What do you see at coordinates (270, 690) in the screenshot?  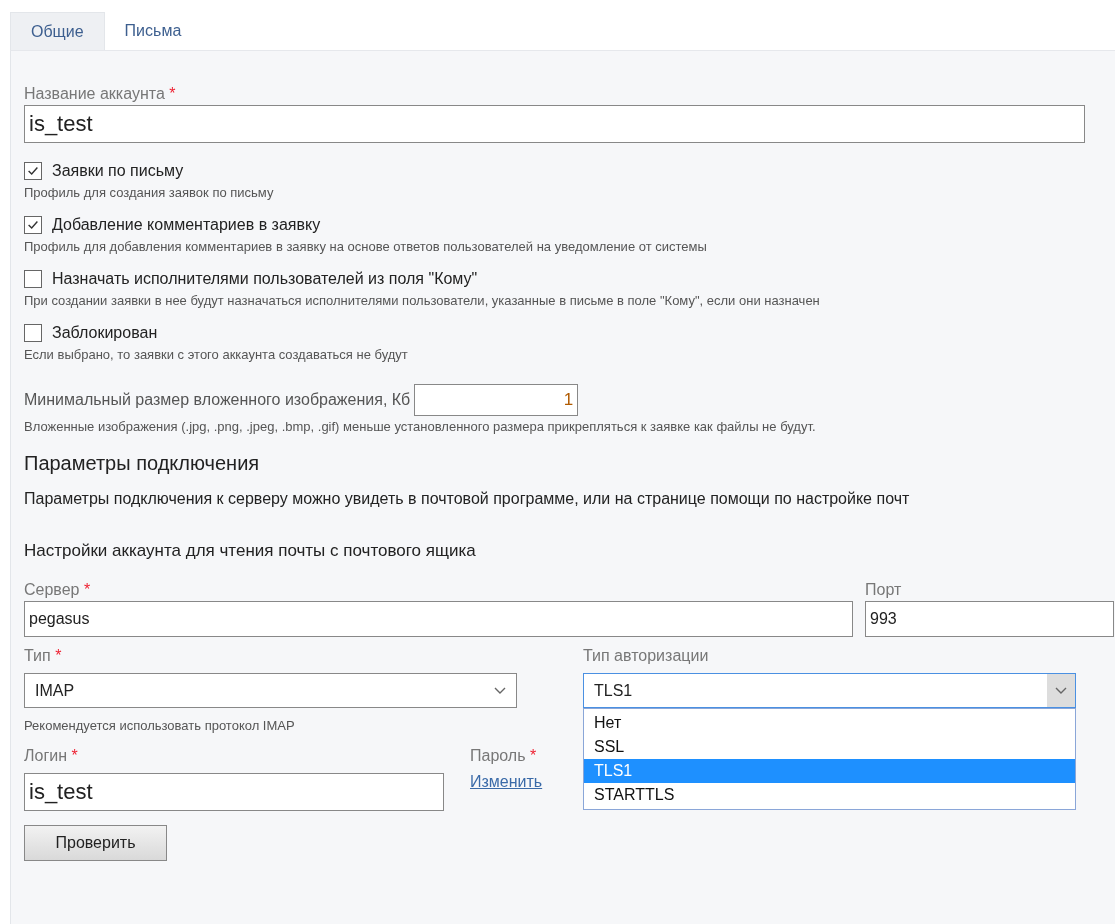 I see `type-select: IMAP` at bounding box center [270, 690].